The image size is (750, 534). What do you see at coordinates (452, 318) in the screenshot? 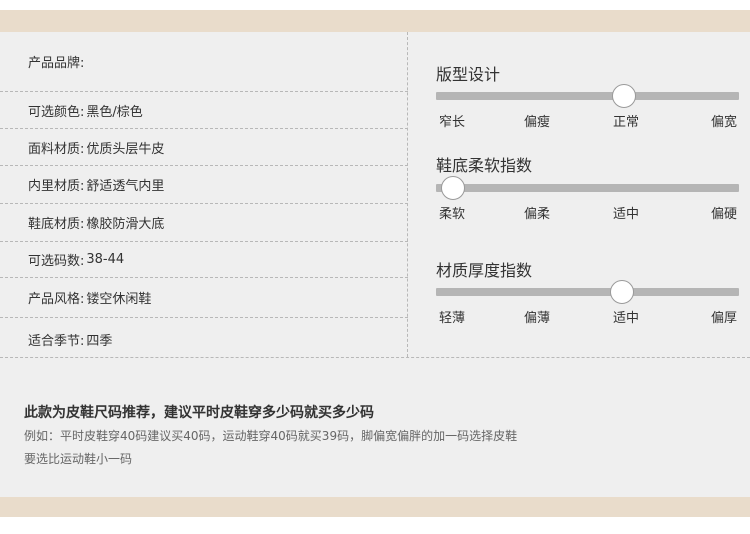
I see `scale-tick: 轻薄` at bounding box center [452, 318].